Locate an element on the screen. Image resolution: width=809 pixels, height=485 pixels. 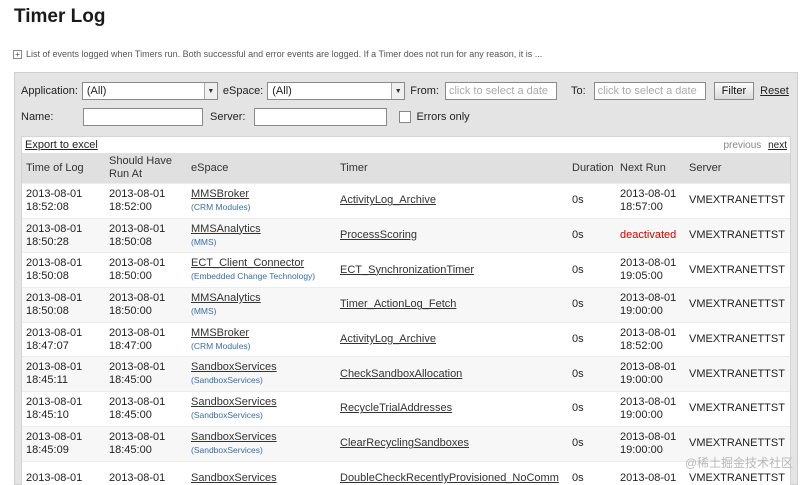
cell-next-run: 2013-08-01 18:57:00 is located at coordinates (650, 201).